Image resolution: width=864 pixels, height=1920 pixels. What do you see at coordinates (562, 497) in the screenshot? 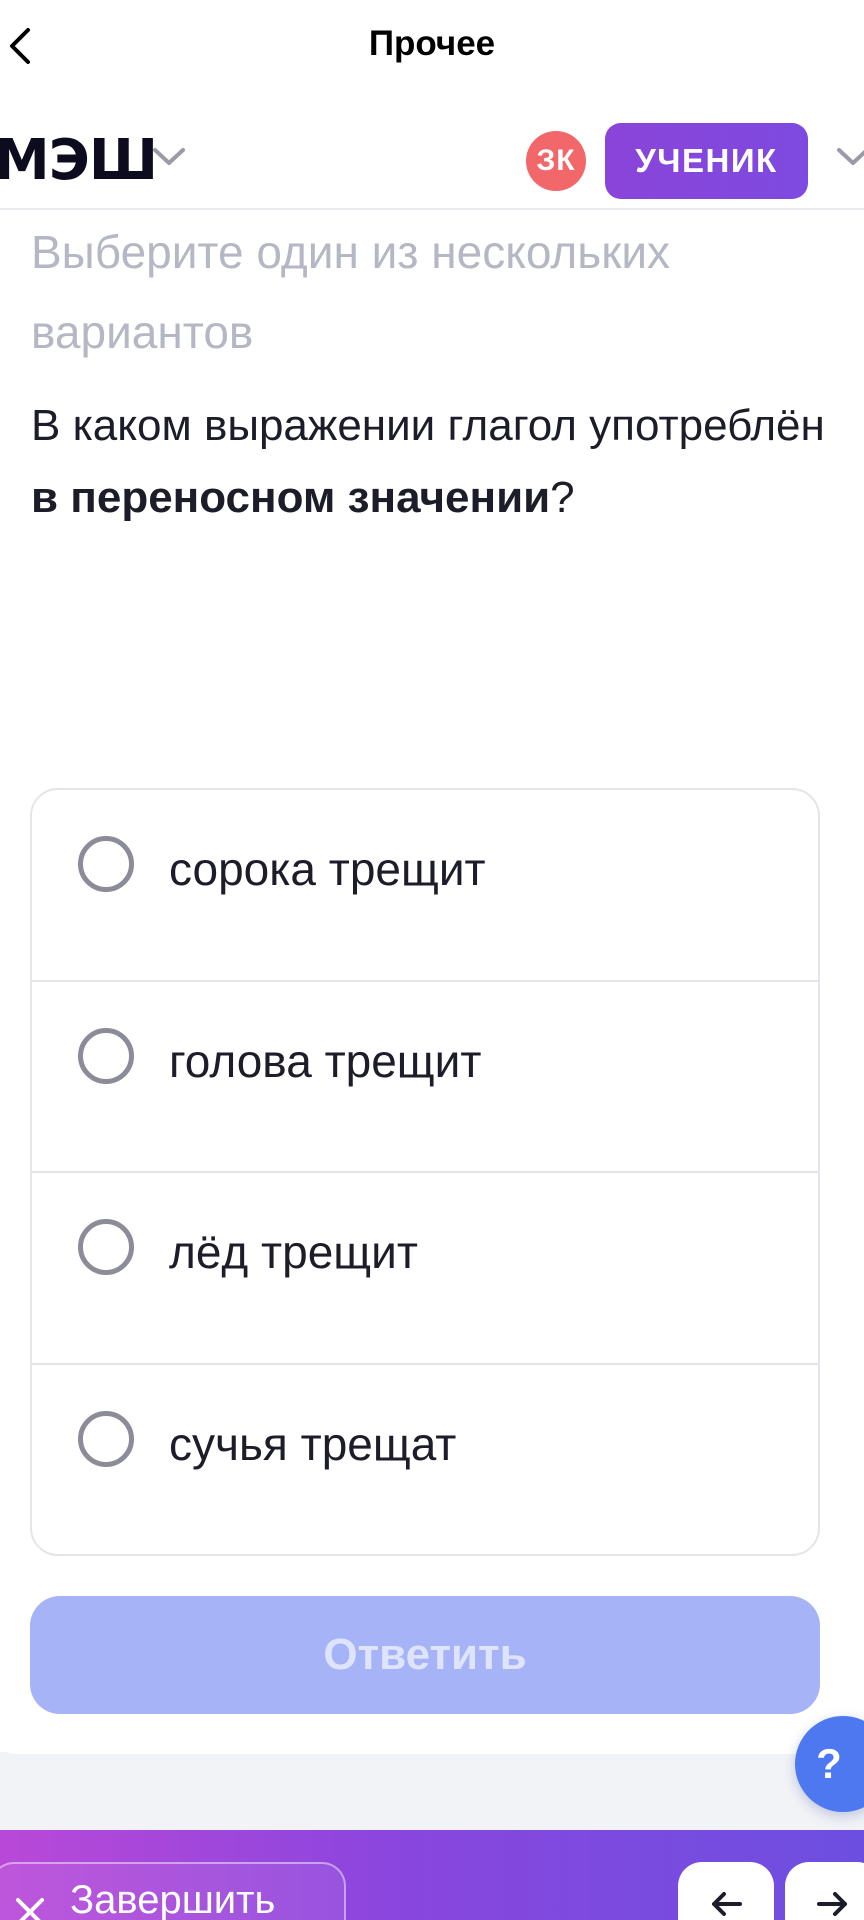
I see `question-suffix: ?` at bounding box center [562, 497].